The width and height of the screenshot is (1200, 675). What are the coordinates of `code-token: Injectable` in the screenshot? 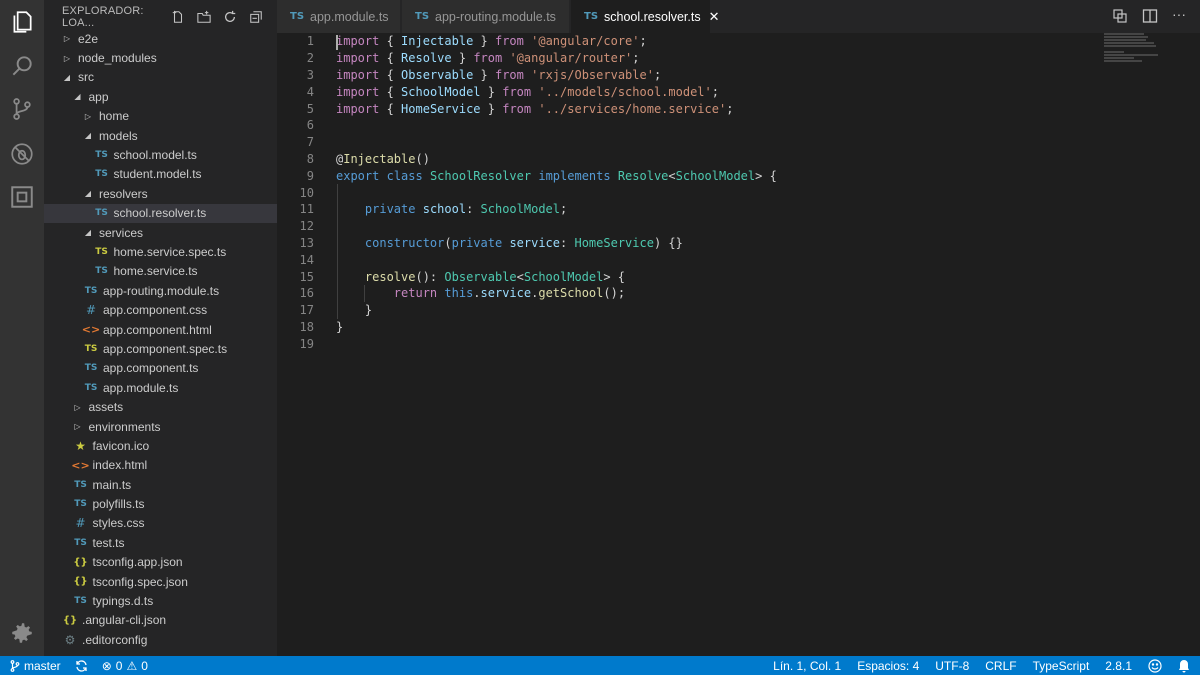 It's located at (437, 41).